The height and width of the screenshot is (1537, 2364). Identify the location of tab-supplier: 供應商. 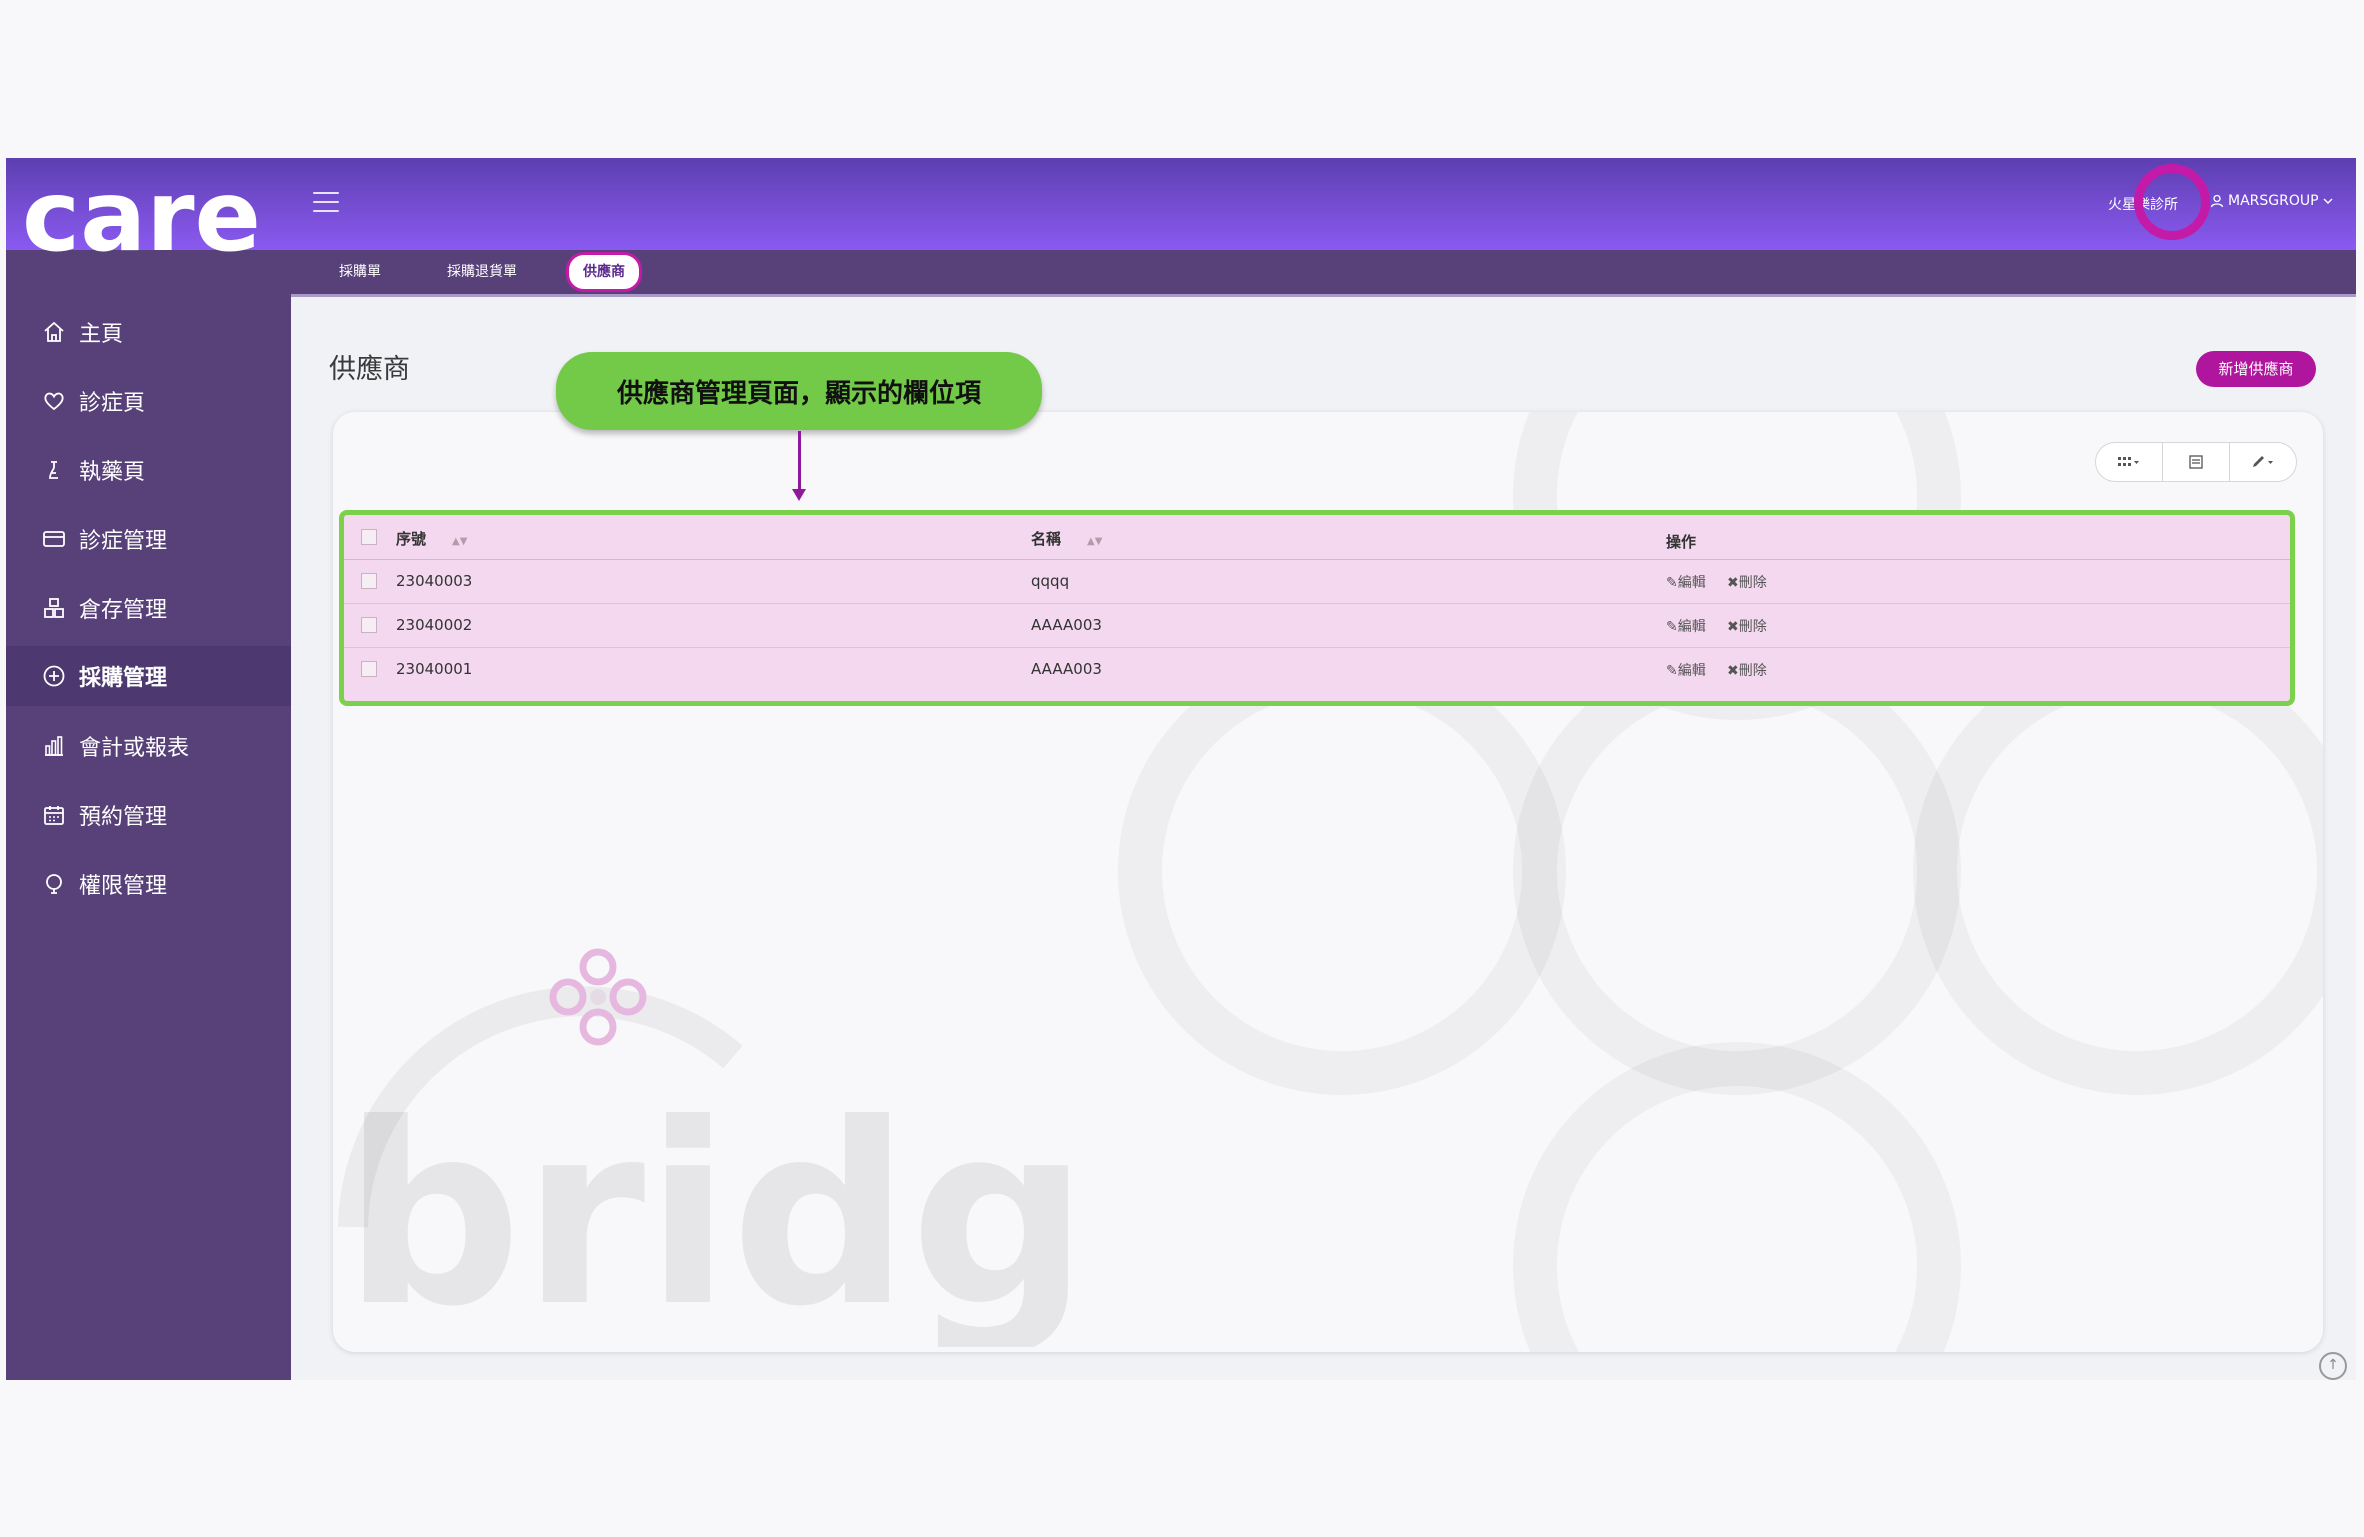
(604, 272).